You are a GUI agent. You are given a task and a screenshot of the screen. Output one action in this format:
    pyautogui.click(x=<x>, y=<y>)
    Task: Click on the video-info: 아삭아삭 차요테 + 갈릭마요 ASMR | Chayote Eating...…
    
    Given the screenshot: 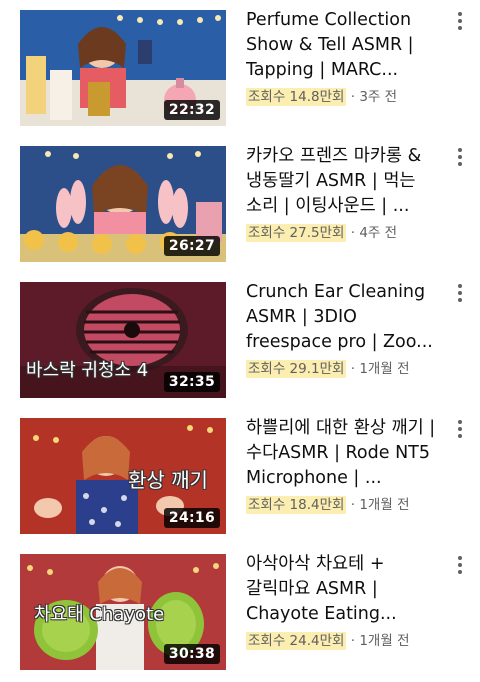 What is the action you would take?
    pyautogui.click(x=341, y=601)
    